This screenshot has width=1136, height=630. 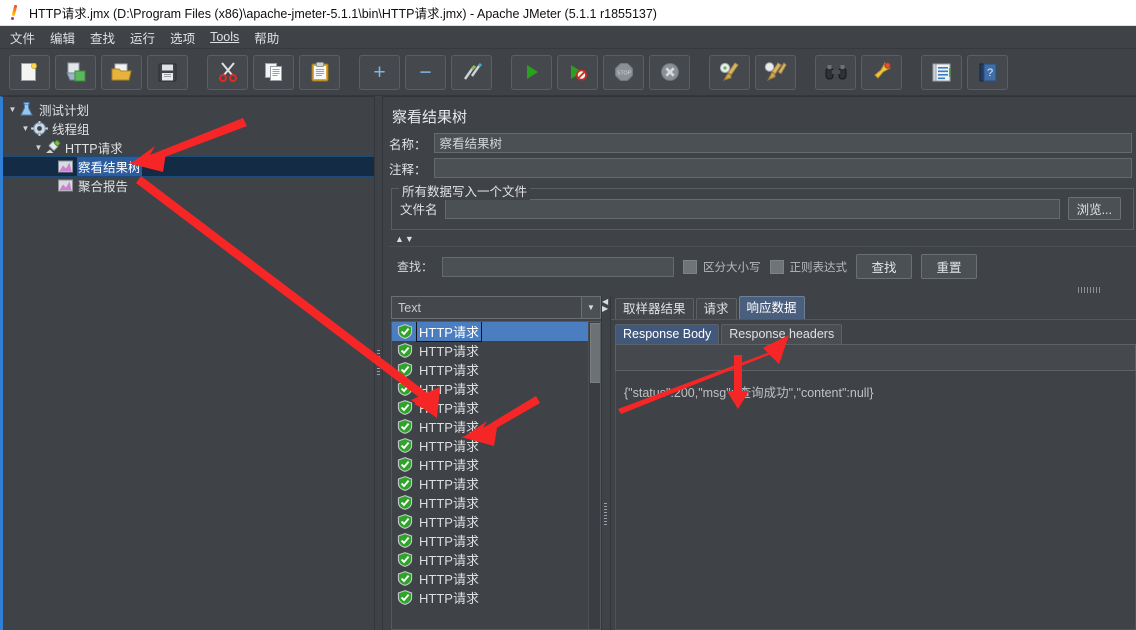 I want to click on triangle-up-icon: ▲, so click(x=399, y=239).